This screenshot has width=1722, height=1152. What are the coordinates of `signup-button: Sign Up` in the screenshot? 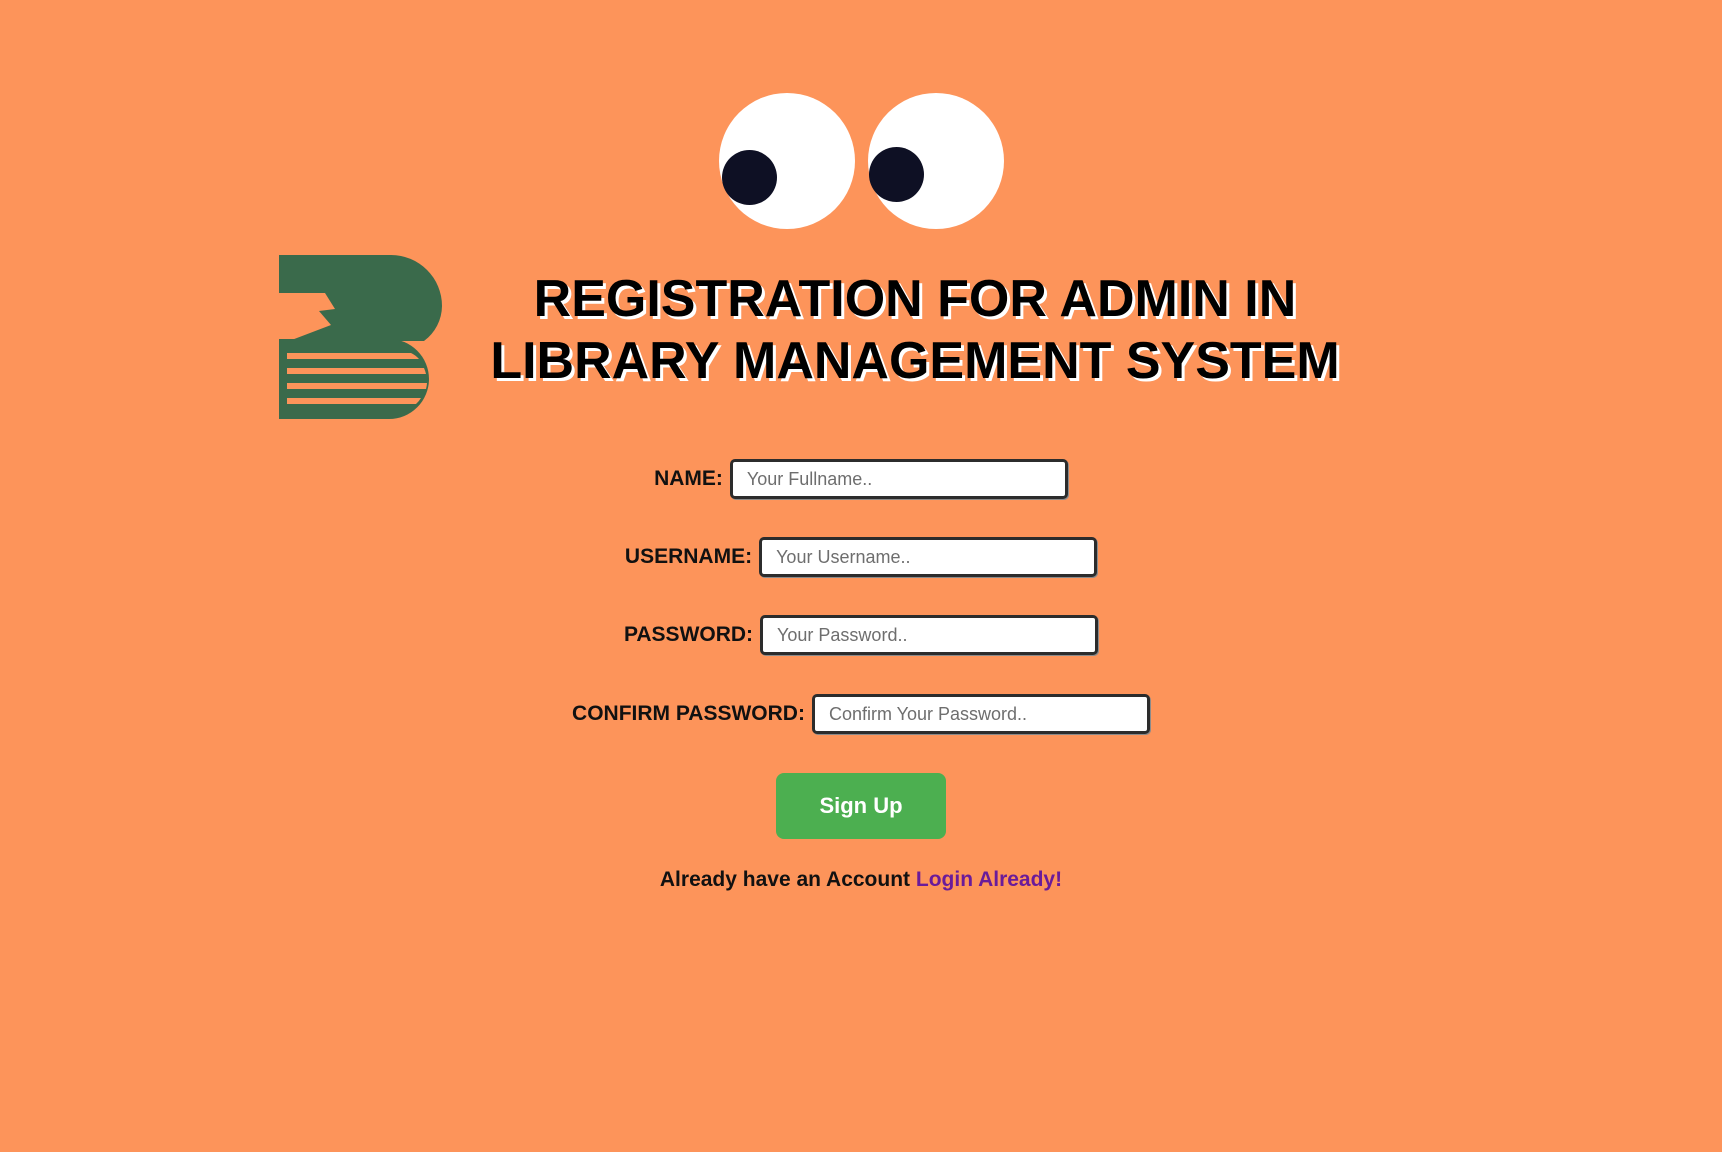 It's located at (861, 806).